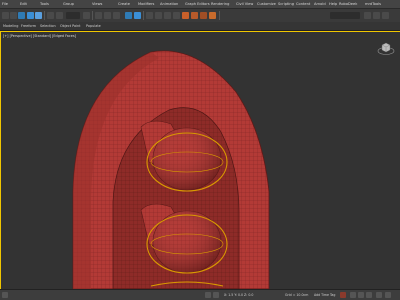  I want to click on align-icon, so click(137, 15).